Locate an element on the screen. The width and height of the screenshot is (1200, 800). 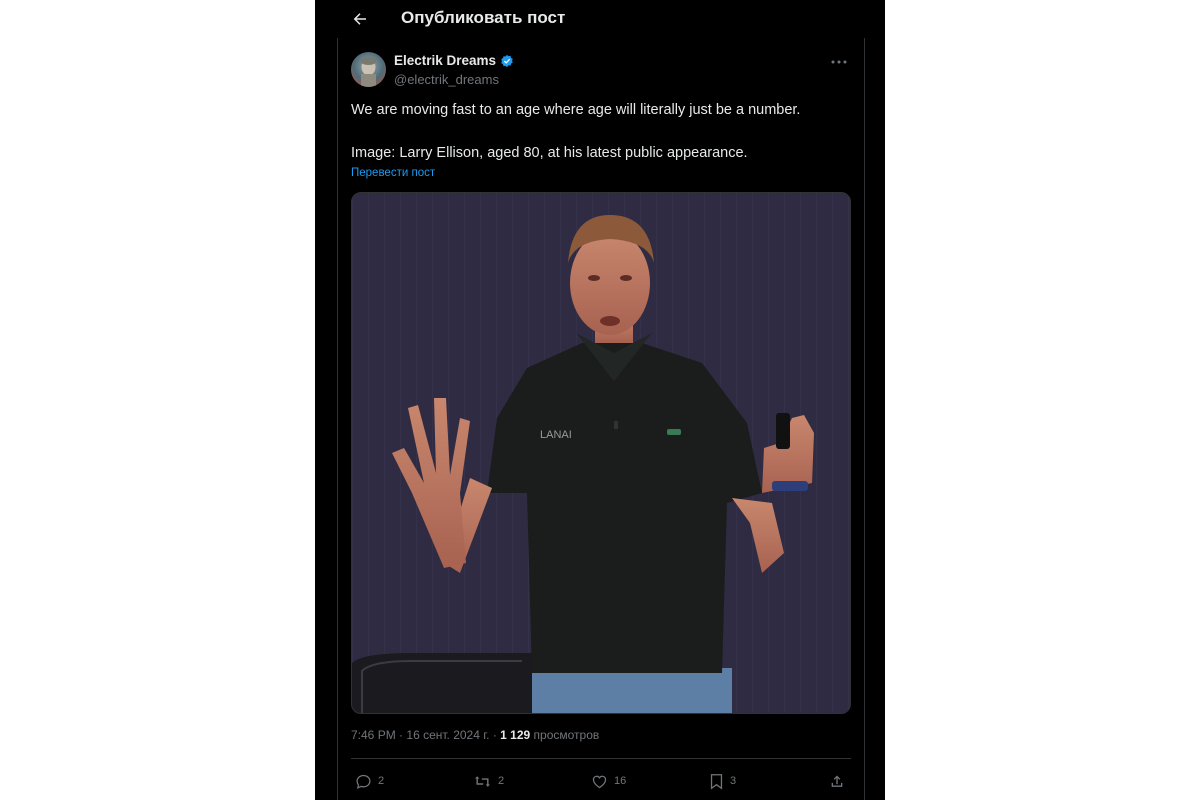
reply-button: 2 is located at coordinates (369, 781).